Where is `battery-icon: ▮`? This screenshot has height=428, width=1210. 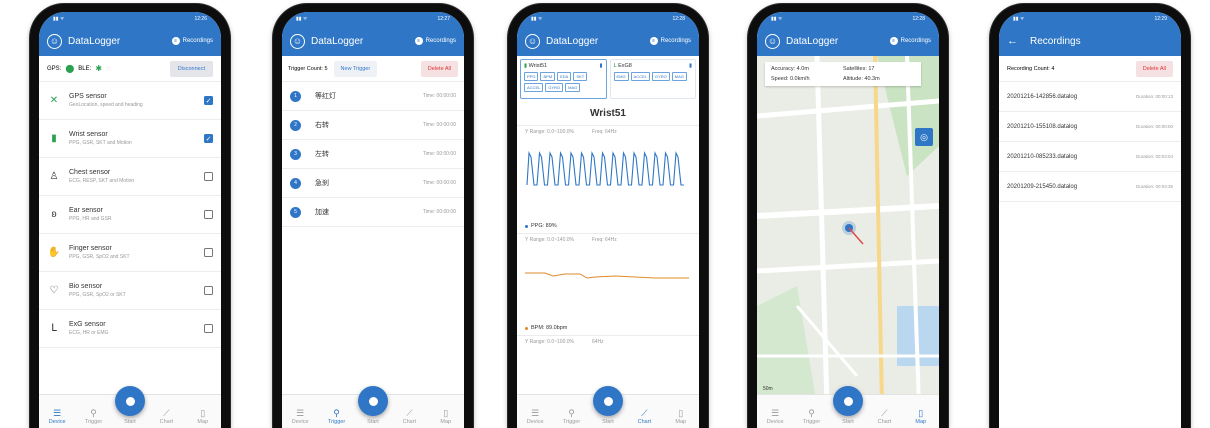 battery-icon: ▮ is located at coordinates (601, 66).